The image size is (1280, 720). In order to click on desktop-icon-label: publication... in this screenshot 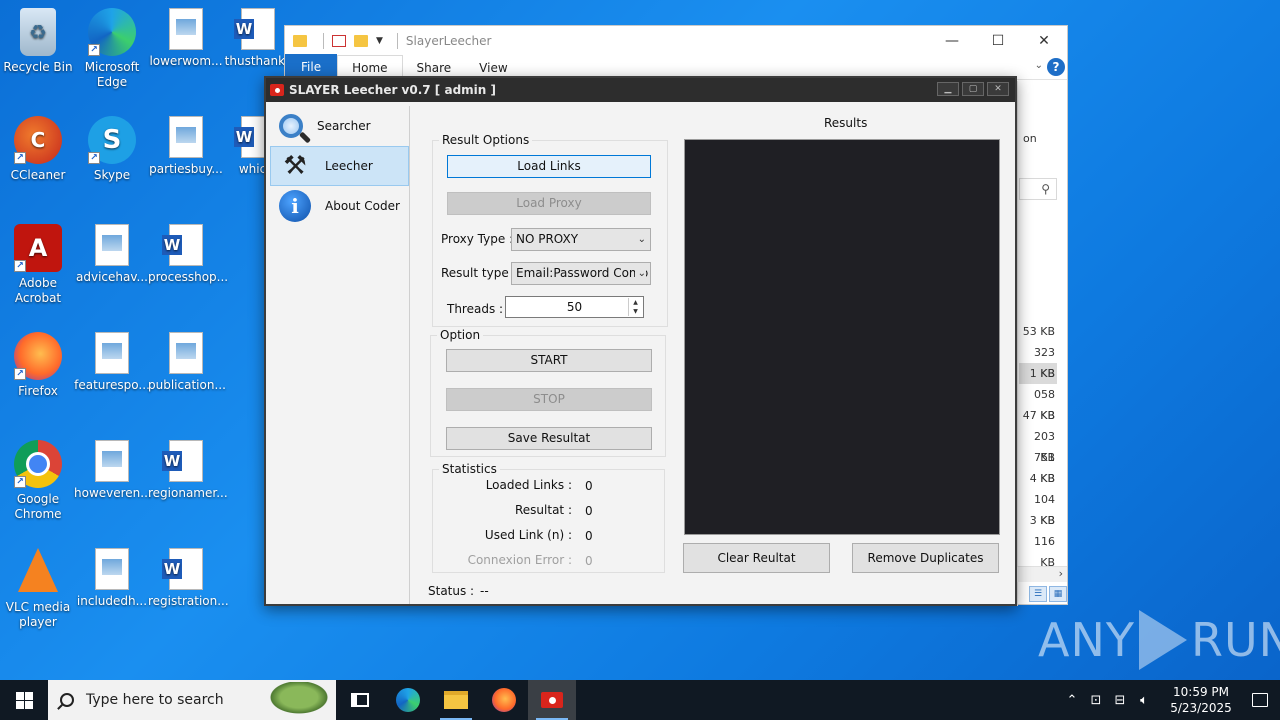, I will do `click(187, 385)`.